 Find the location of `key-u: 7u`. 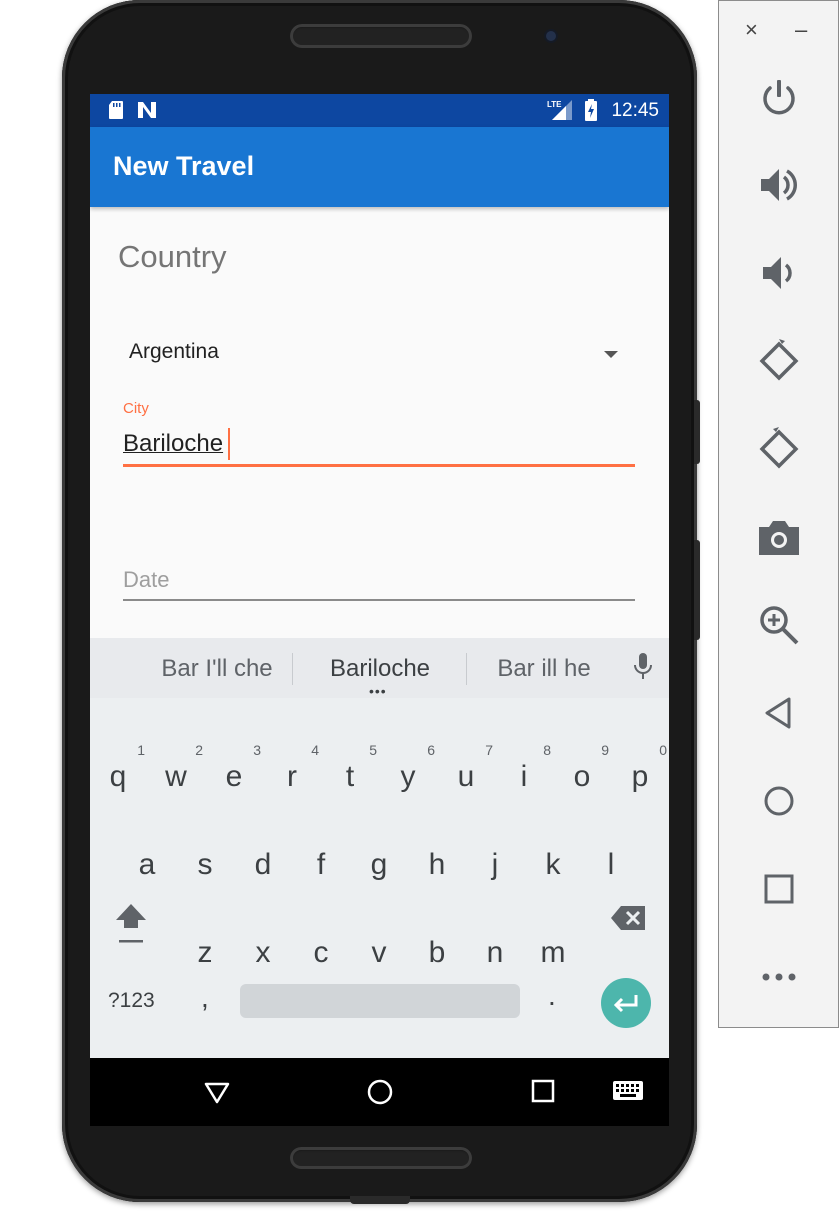

key-u: 7u is located at coordinates (468, 776).